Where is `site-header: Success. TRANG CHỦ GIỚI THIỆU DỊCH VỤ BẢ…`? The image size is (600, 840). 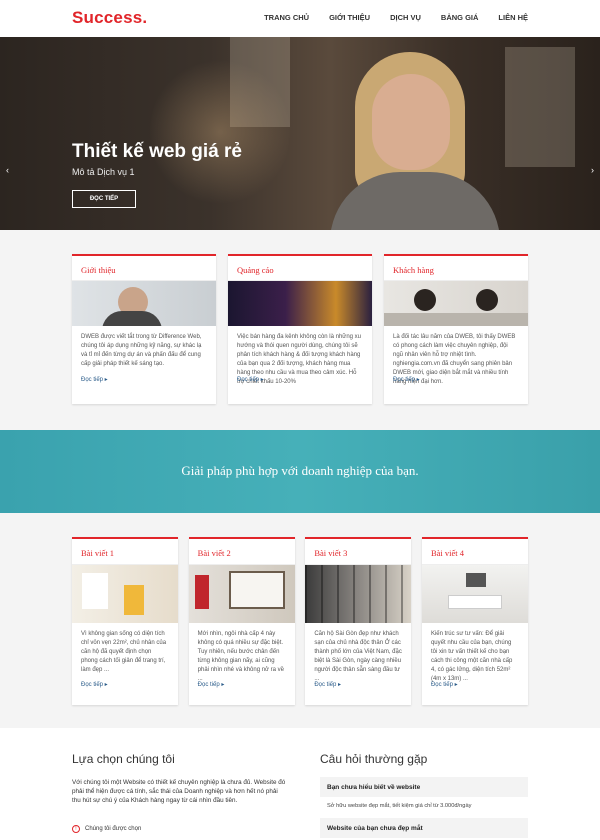
site-header: Success. TRANG CHỦ GIỚI THIỆU DỊCH VỤ BẢ… is located at coordinates (300, 18).